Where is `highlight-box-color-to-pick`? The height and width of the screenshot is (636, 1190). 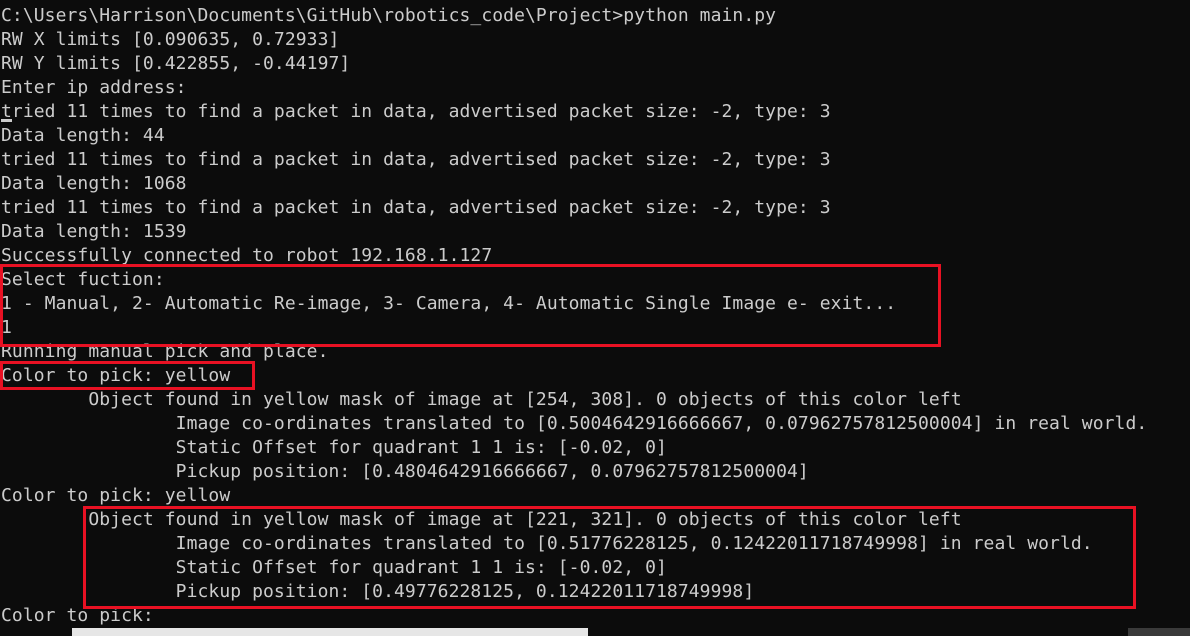 highlight-box-color-to-pick is located at coordinates (127, 375).